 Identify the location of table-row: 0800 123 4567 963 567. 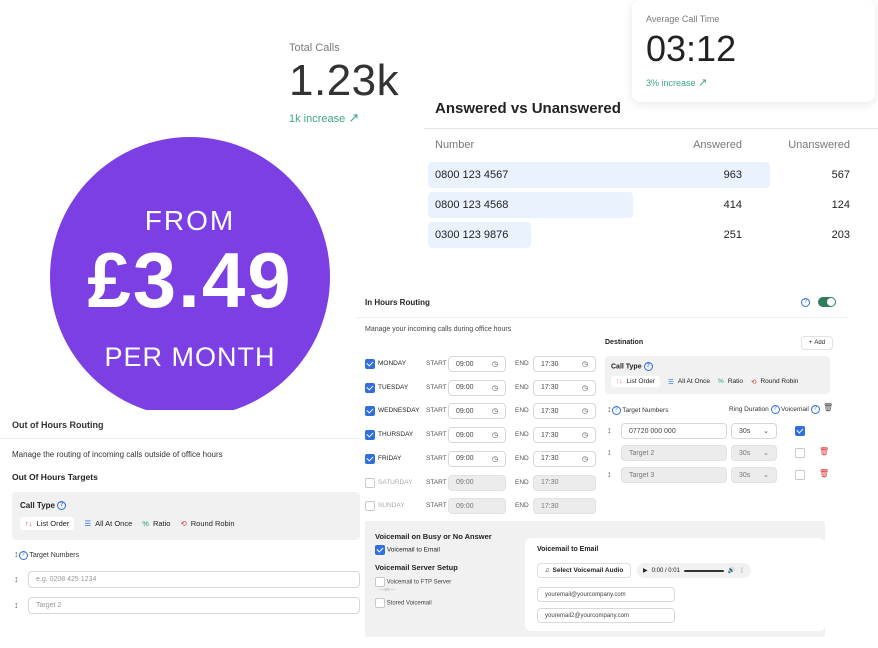
(651, 175).